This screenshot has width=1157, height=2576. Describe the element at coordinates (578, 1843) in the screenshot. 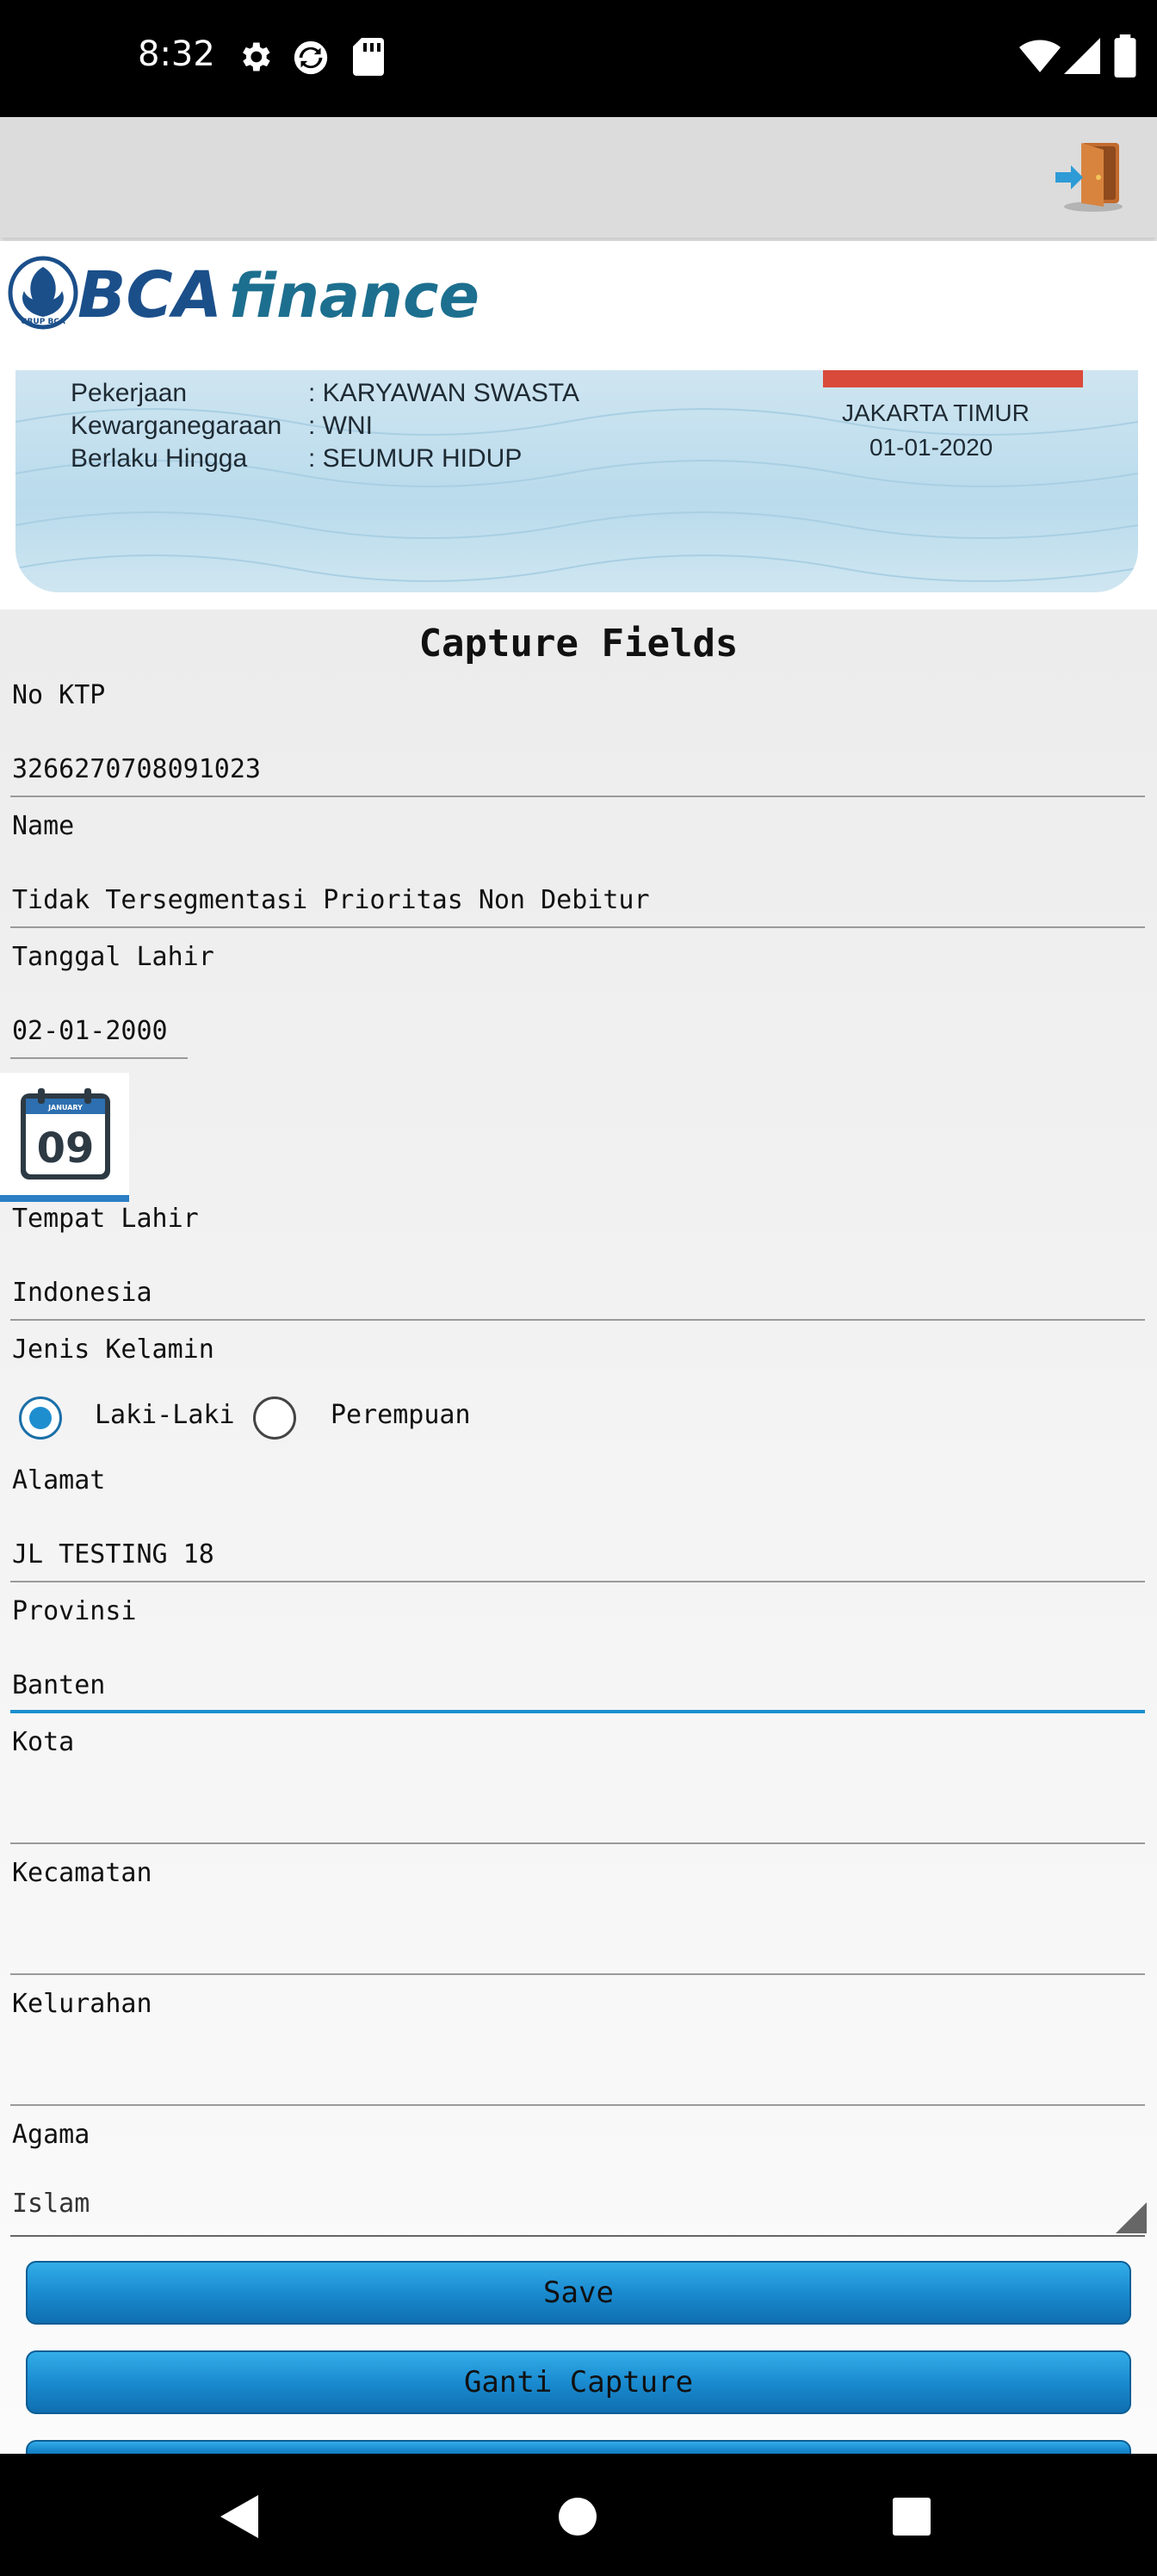

I see `kota-underline` at that location.